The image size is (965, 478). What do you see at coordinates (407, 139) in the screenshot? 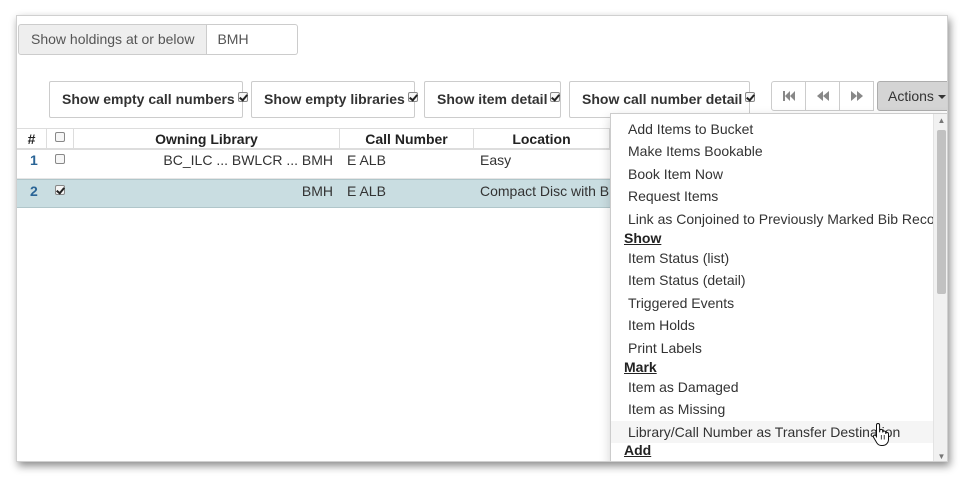
I see `column-header-call-number: Call Number` at bounding box center [407, 139].